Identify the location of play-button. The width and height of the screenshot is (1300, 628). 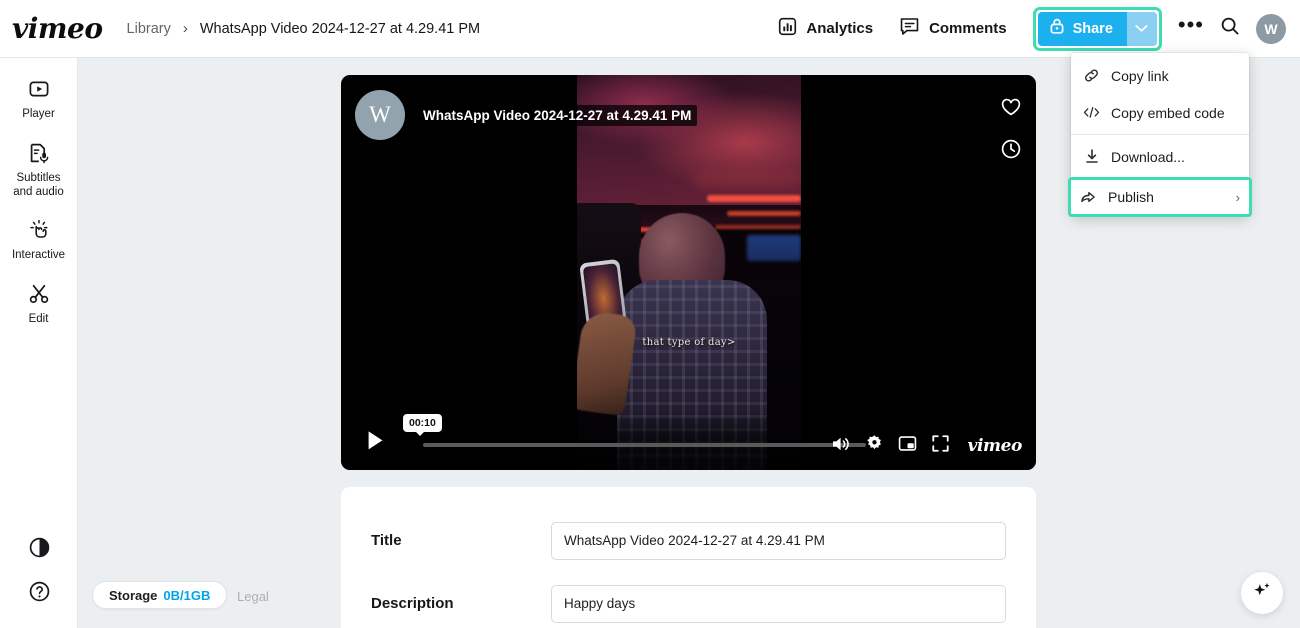
(375, 443).